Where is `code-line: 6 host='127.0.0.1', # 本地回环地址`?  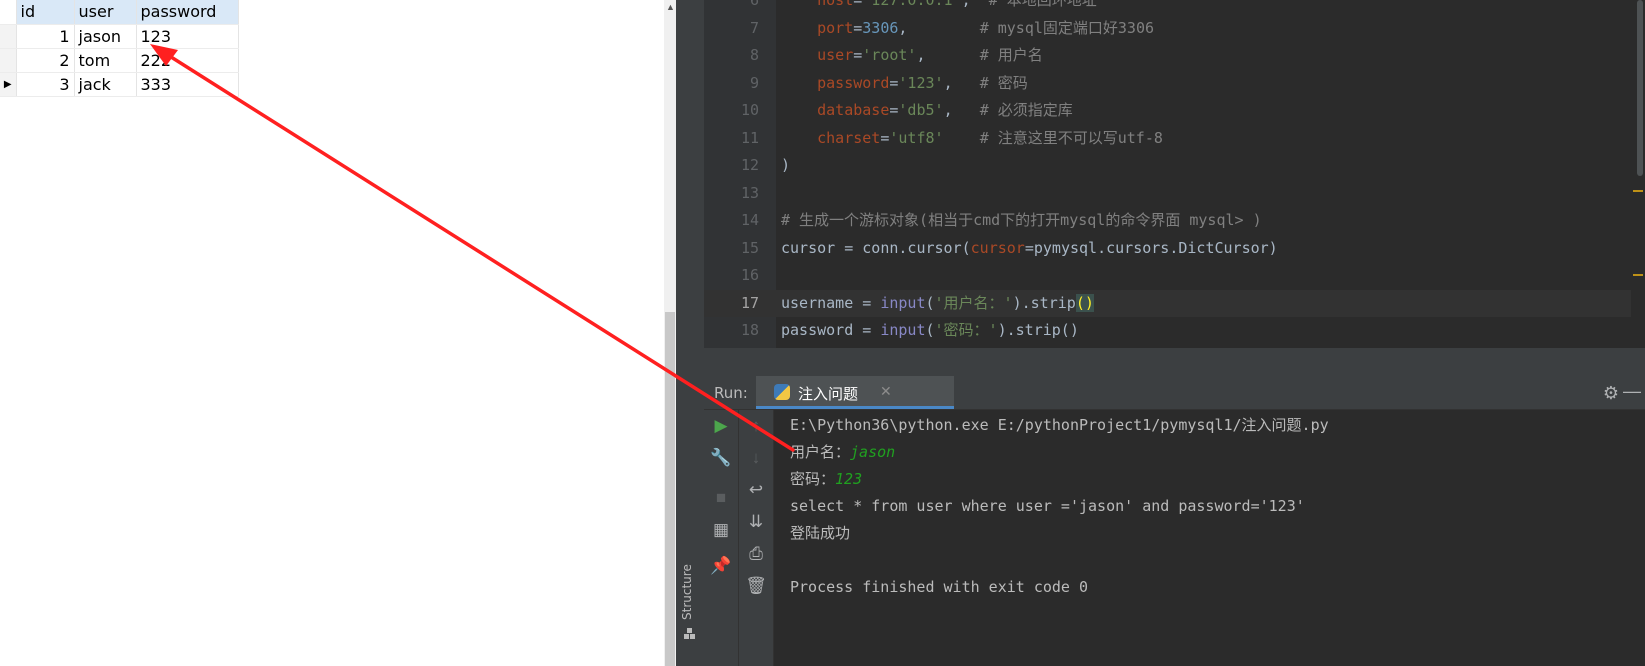 code-line: 6 host='127.0.0.1', # 本地回环地址 is located at coordinates (1174, 7).